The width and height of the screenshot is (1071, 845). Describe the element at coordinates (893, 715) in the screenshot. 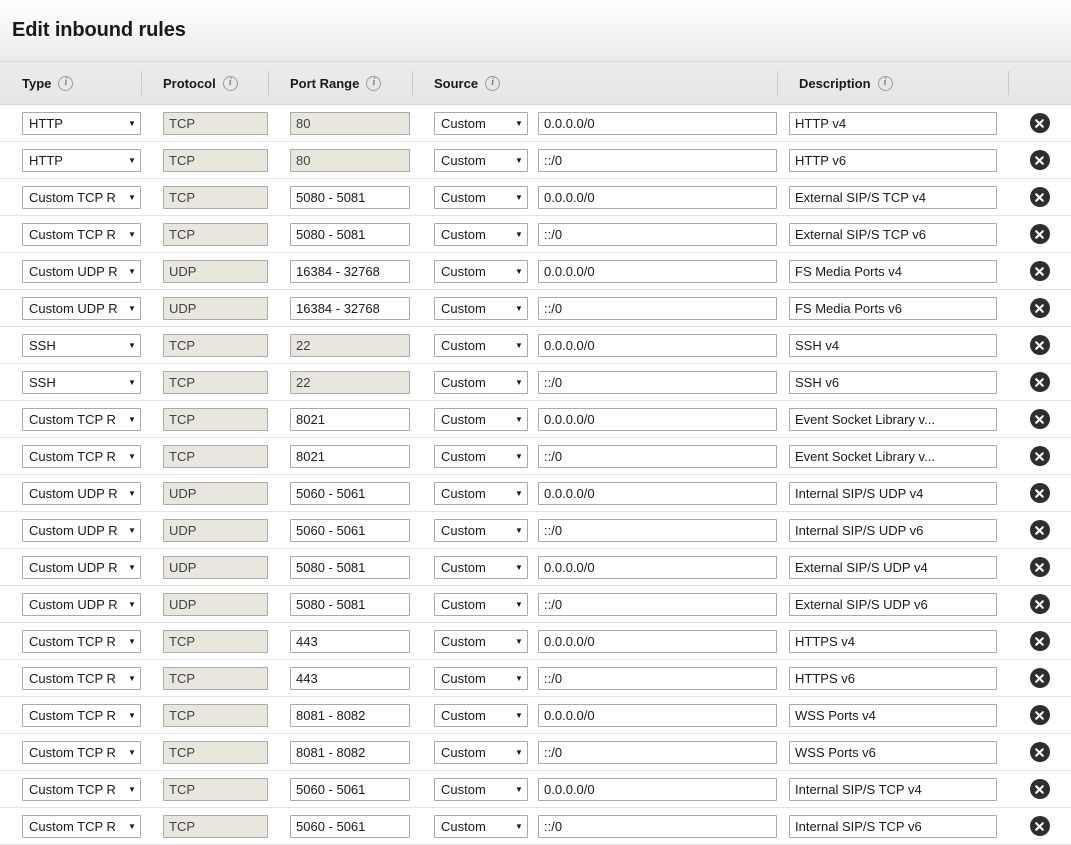

I see `description-input: WSS Ports v4` at that location.